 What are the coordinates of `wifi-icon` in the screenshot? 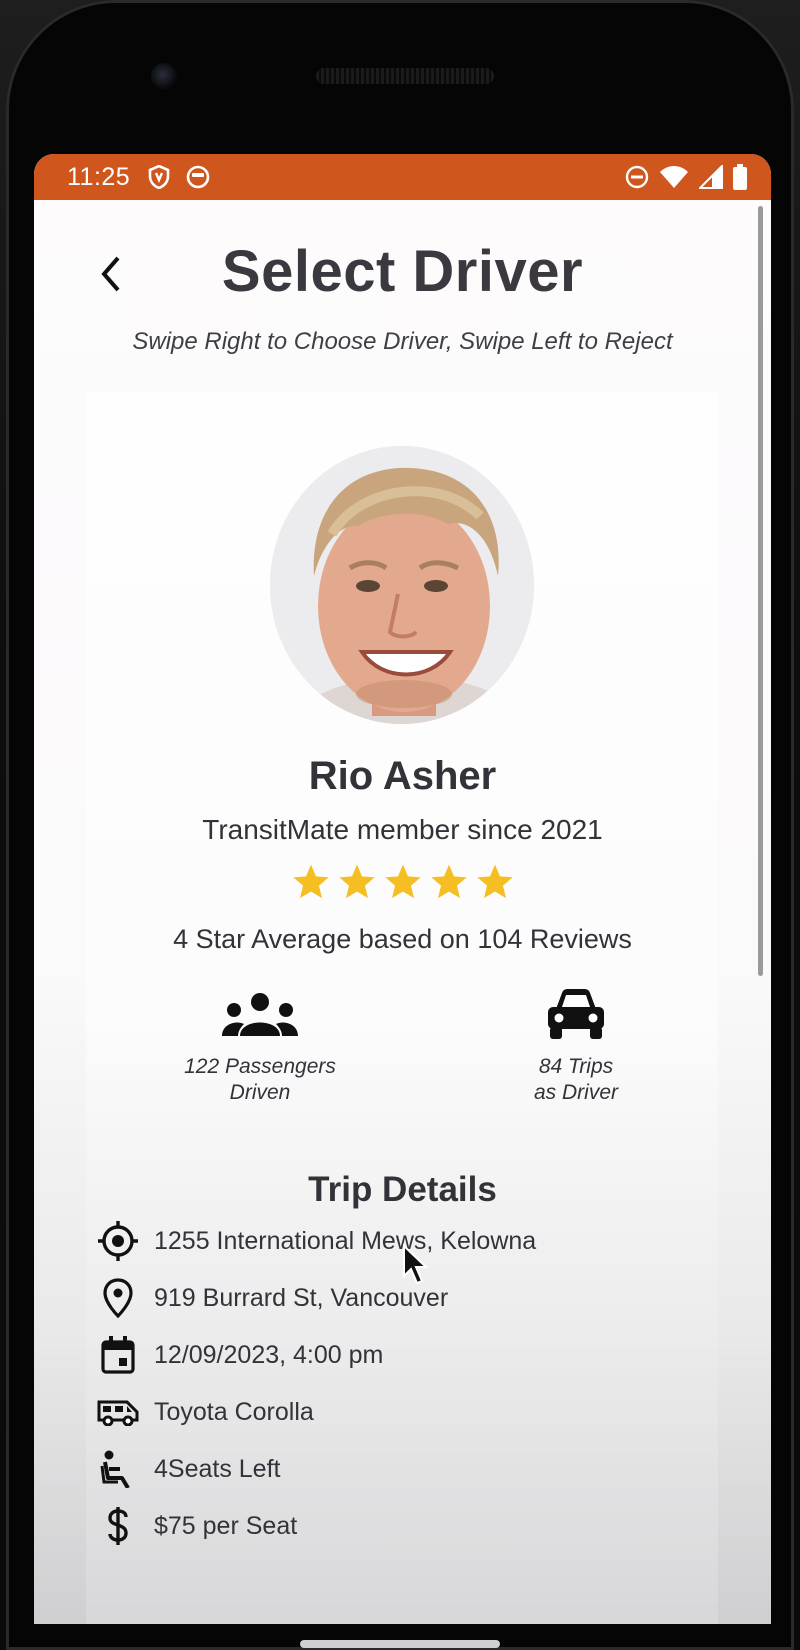 It's located at (674, 177).